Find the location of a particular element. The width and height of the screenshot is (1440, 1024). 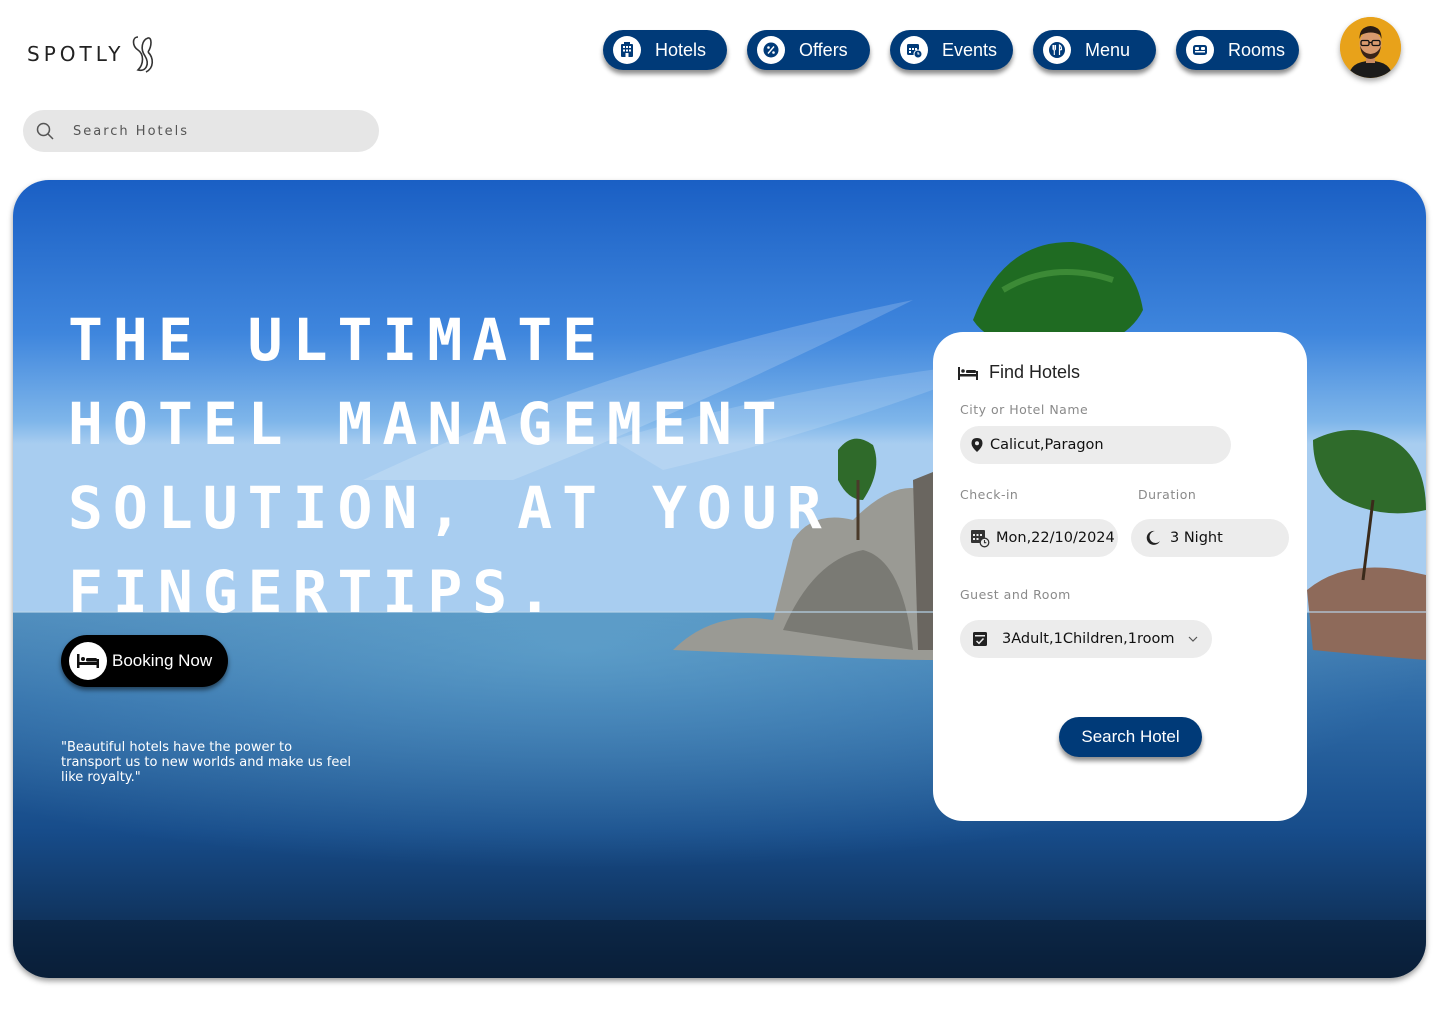

chevron-down-icon is located at coordinates (1193, 639).